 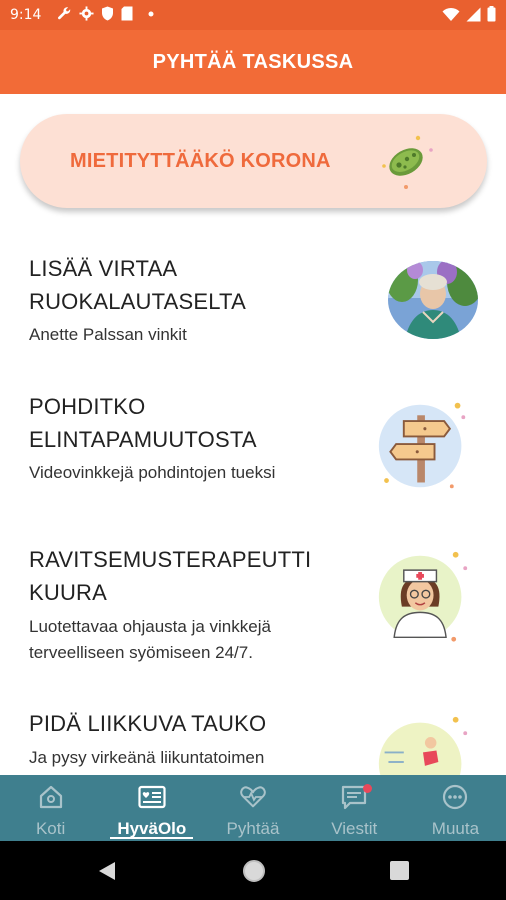 I want to click on app-bar: PYHTÄÄ TASKUSSA, so click(x=253, y=62).